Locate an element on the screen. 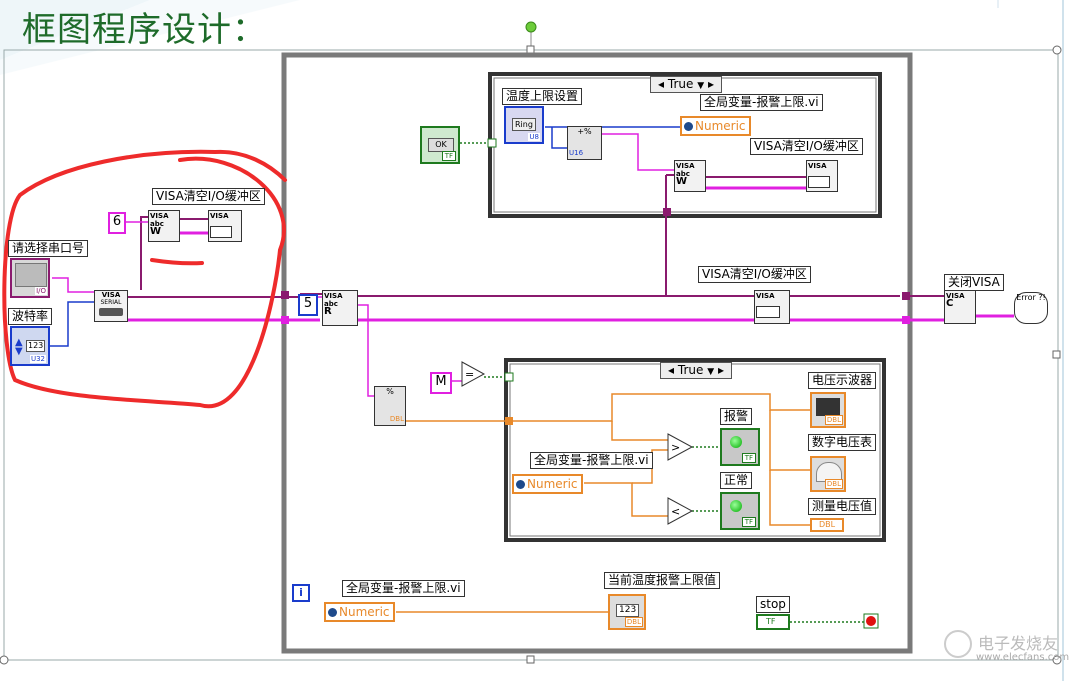  global-numeric-bottom: Numeric is located at coordinates (359, 612).